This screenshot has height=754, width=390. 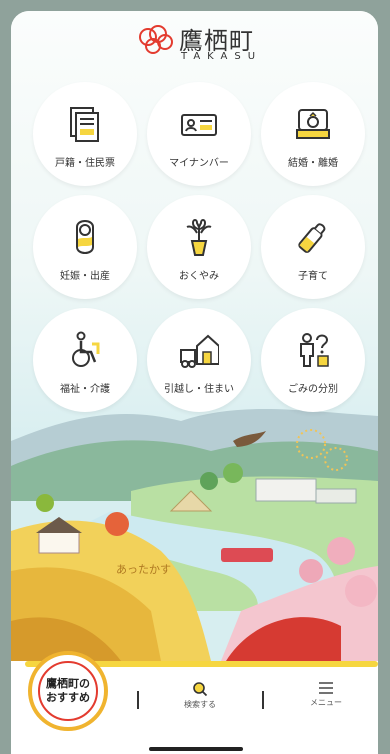 I want to click on town-name-romaji: TAKASU, so click(x=222, y=56).